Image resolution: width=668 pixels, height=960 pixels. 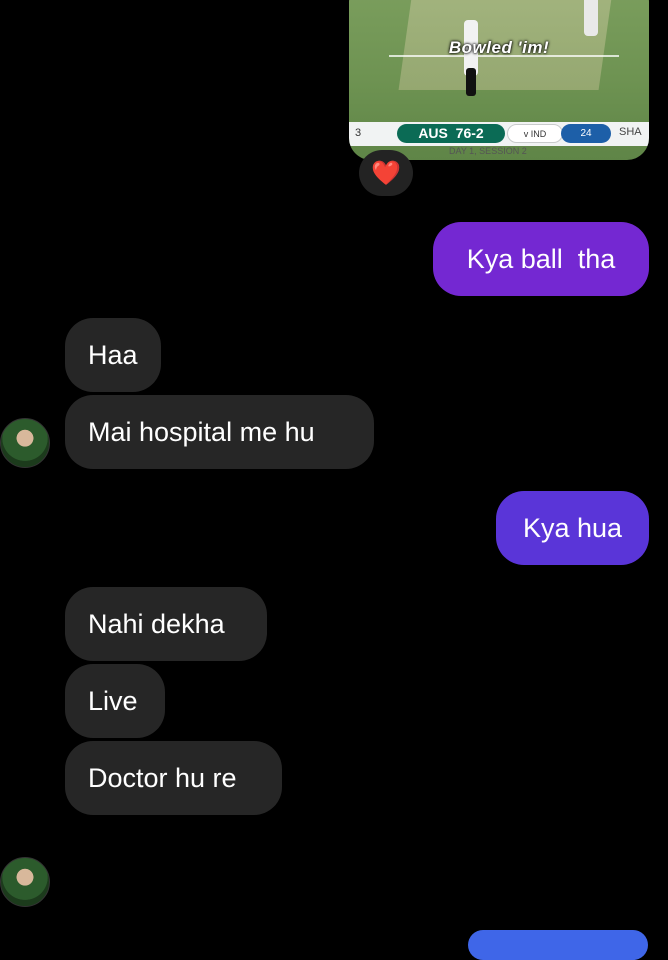 I want to click on message-text: Kya hua, so click(x=572, y=527).